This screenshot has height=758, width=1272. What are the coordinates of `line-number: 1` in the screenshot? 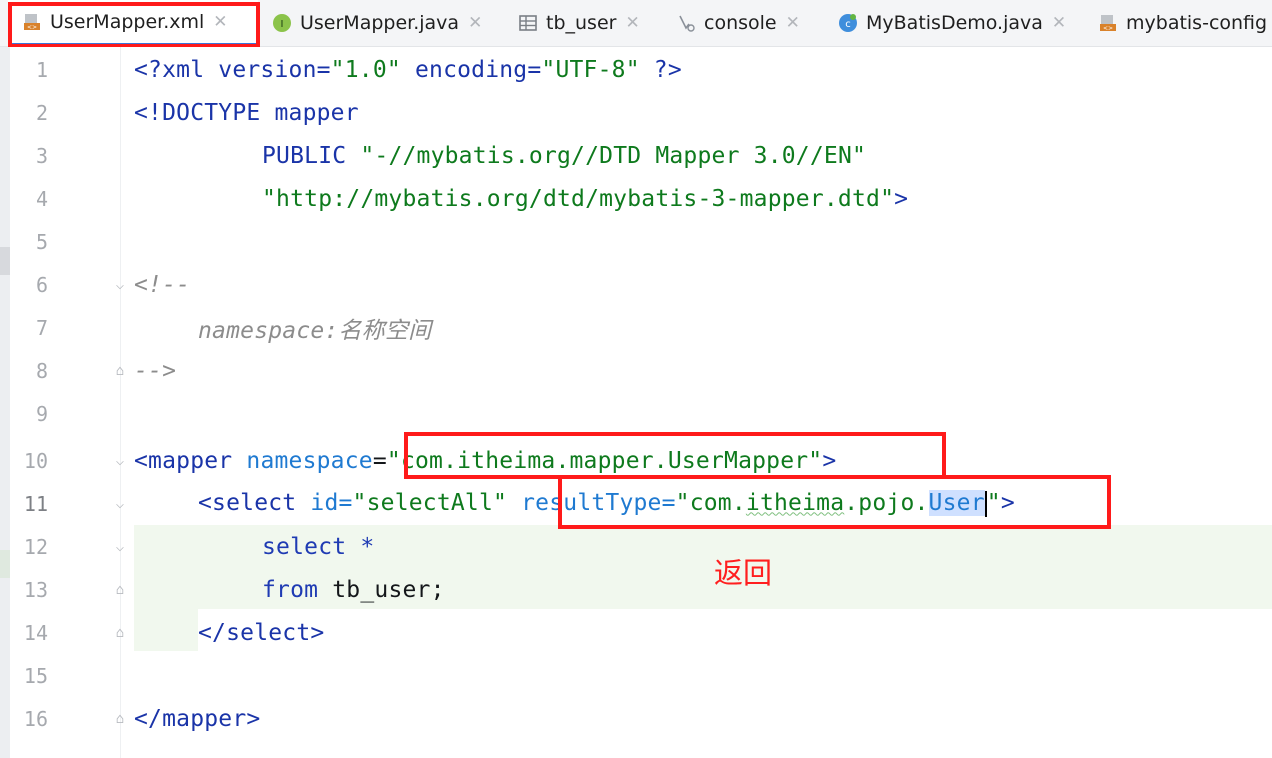 It's located at (41, 69).